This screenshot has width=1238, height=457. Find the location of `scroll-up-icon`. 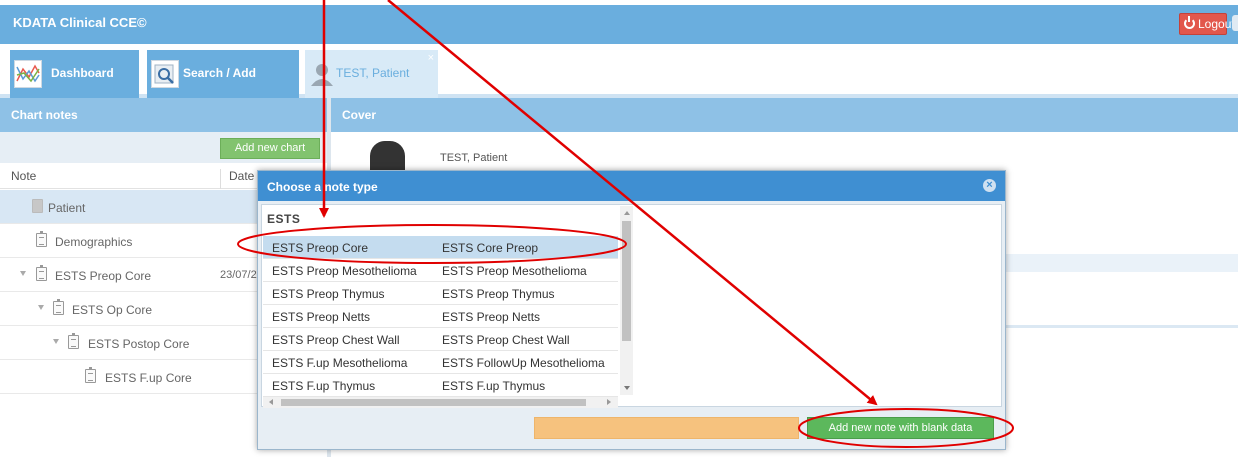

scroll-up-icon is located at coordinates (627, 213).